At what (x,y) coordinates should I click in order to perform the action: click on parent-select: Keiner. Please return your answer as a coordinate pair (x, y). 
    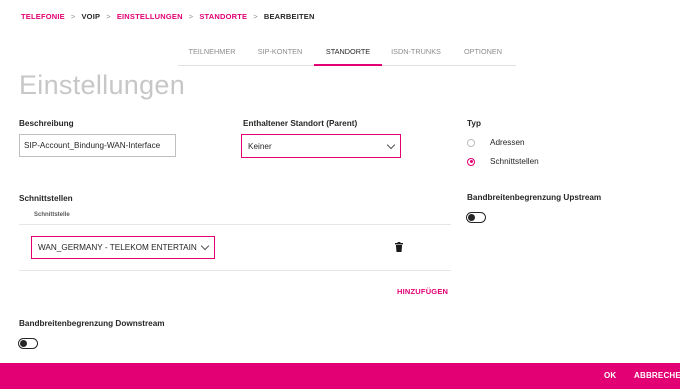
    Looking at the image, I should click on (321, 146).